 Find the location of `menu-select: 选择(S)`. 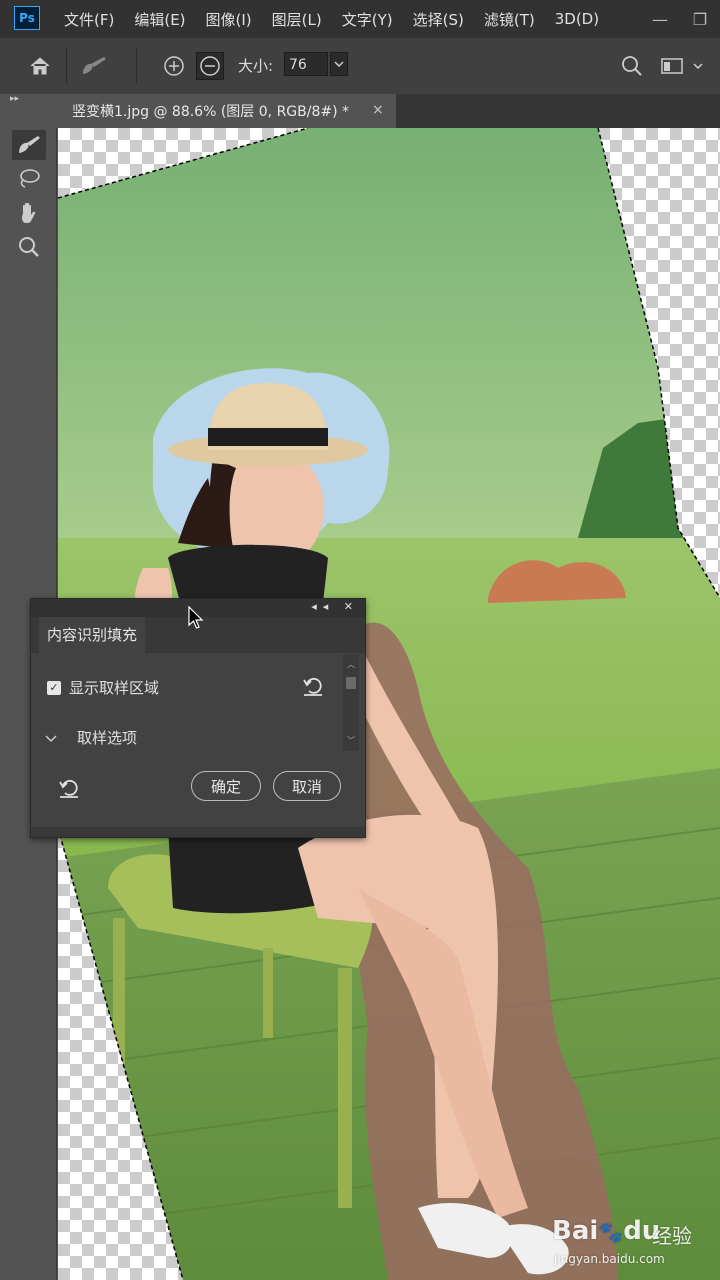

menu-select: 选择(S) is located at coordinates (438, 19).